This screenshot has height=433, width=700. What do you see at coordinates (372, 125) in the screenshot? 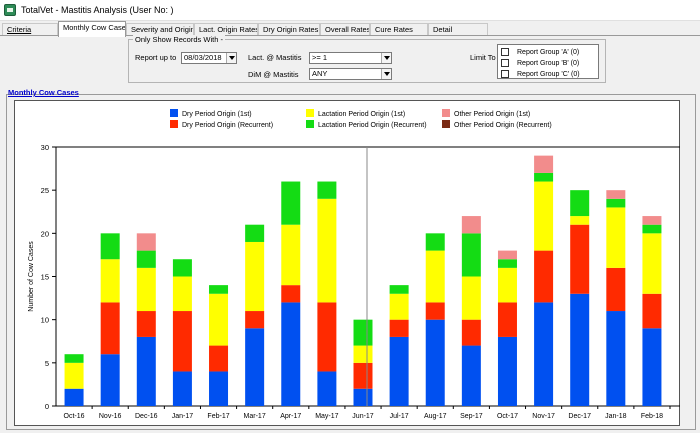
I see `legend-label: Lactation Period Origin (Recurrent)` at bounding box center [372, 125].